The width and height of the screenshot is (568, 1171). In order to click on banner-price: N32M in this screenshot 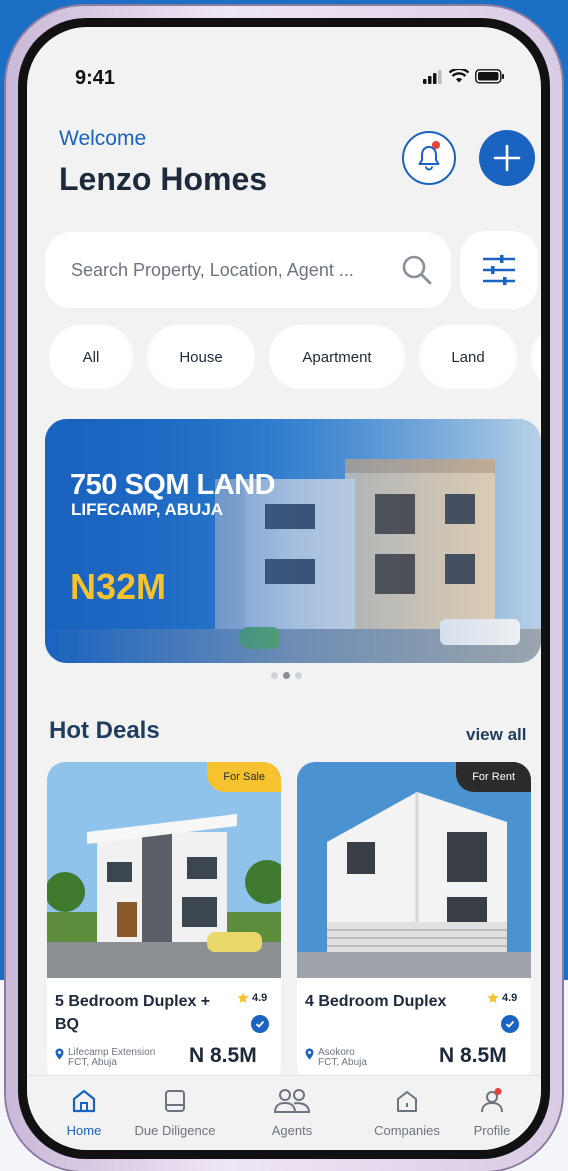, I will do `click(118, 586)`.